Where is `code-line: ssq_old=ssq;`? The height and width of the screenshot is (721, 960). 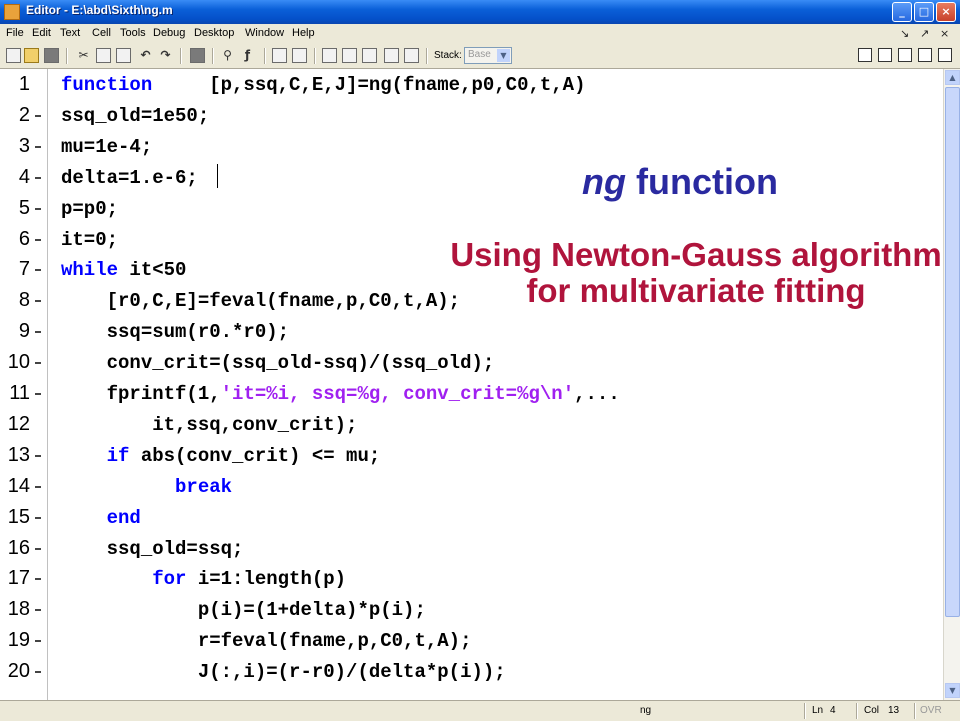 code-line: ssq_old=ssq; is located at coordinates (152, 549).